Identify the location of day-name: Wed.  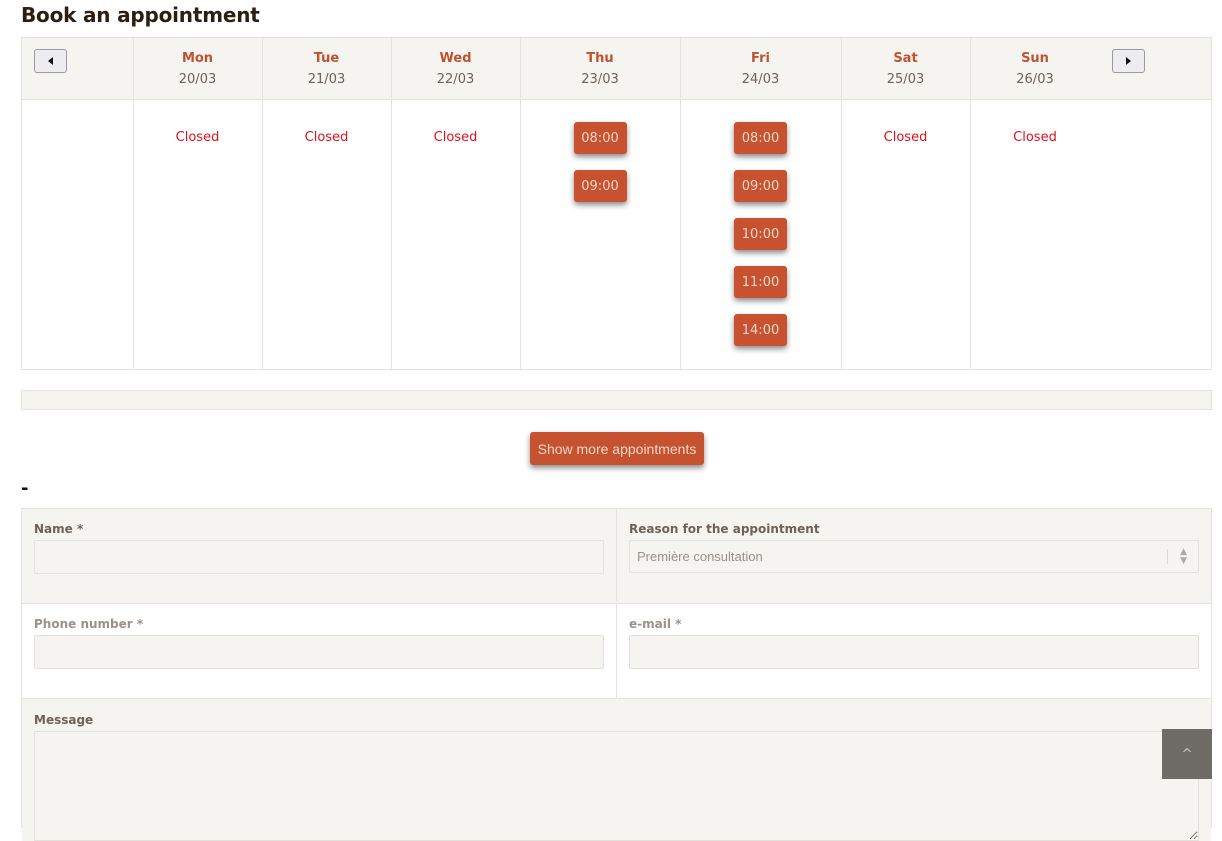
(455, 58).